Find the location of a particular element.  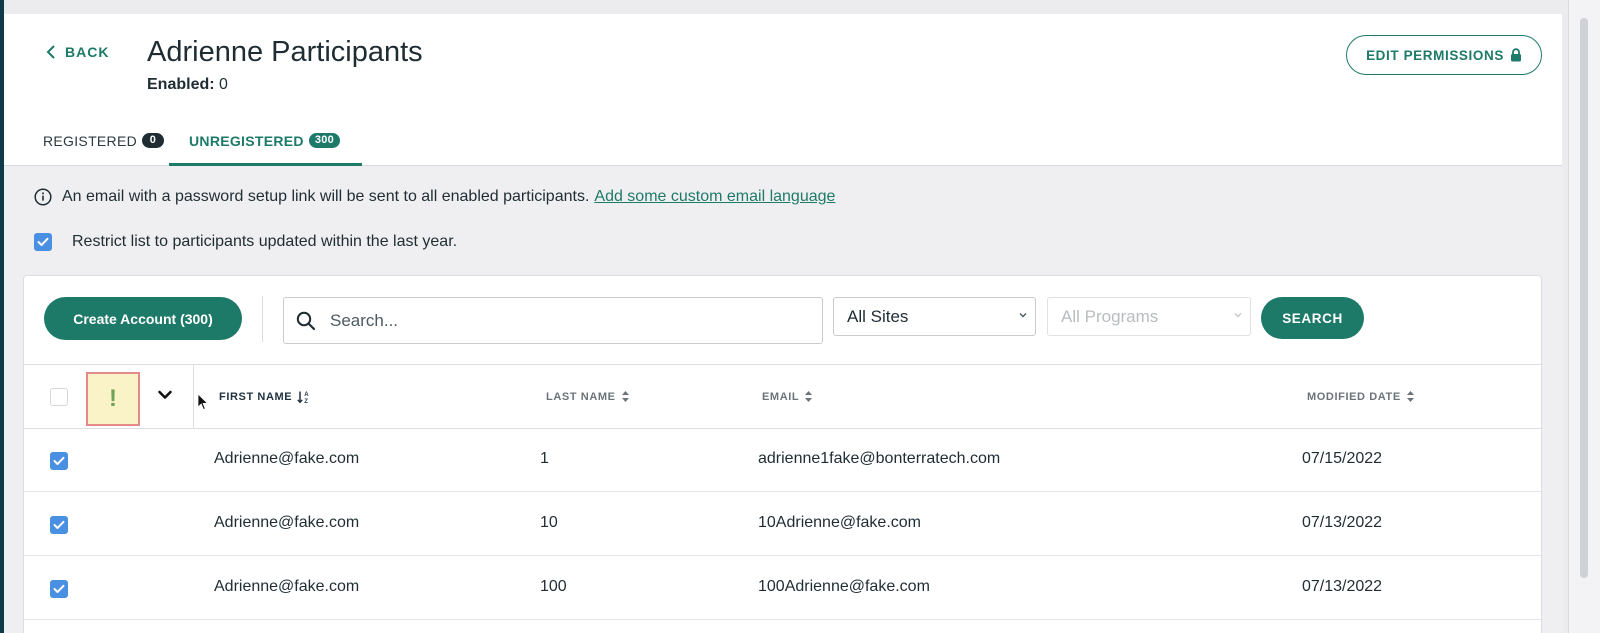

cell-email: 10Adrienne@fake.com is located at coordinates (839, 522).